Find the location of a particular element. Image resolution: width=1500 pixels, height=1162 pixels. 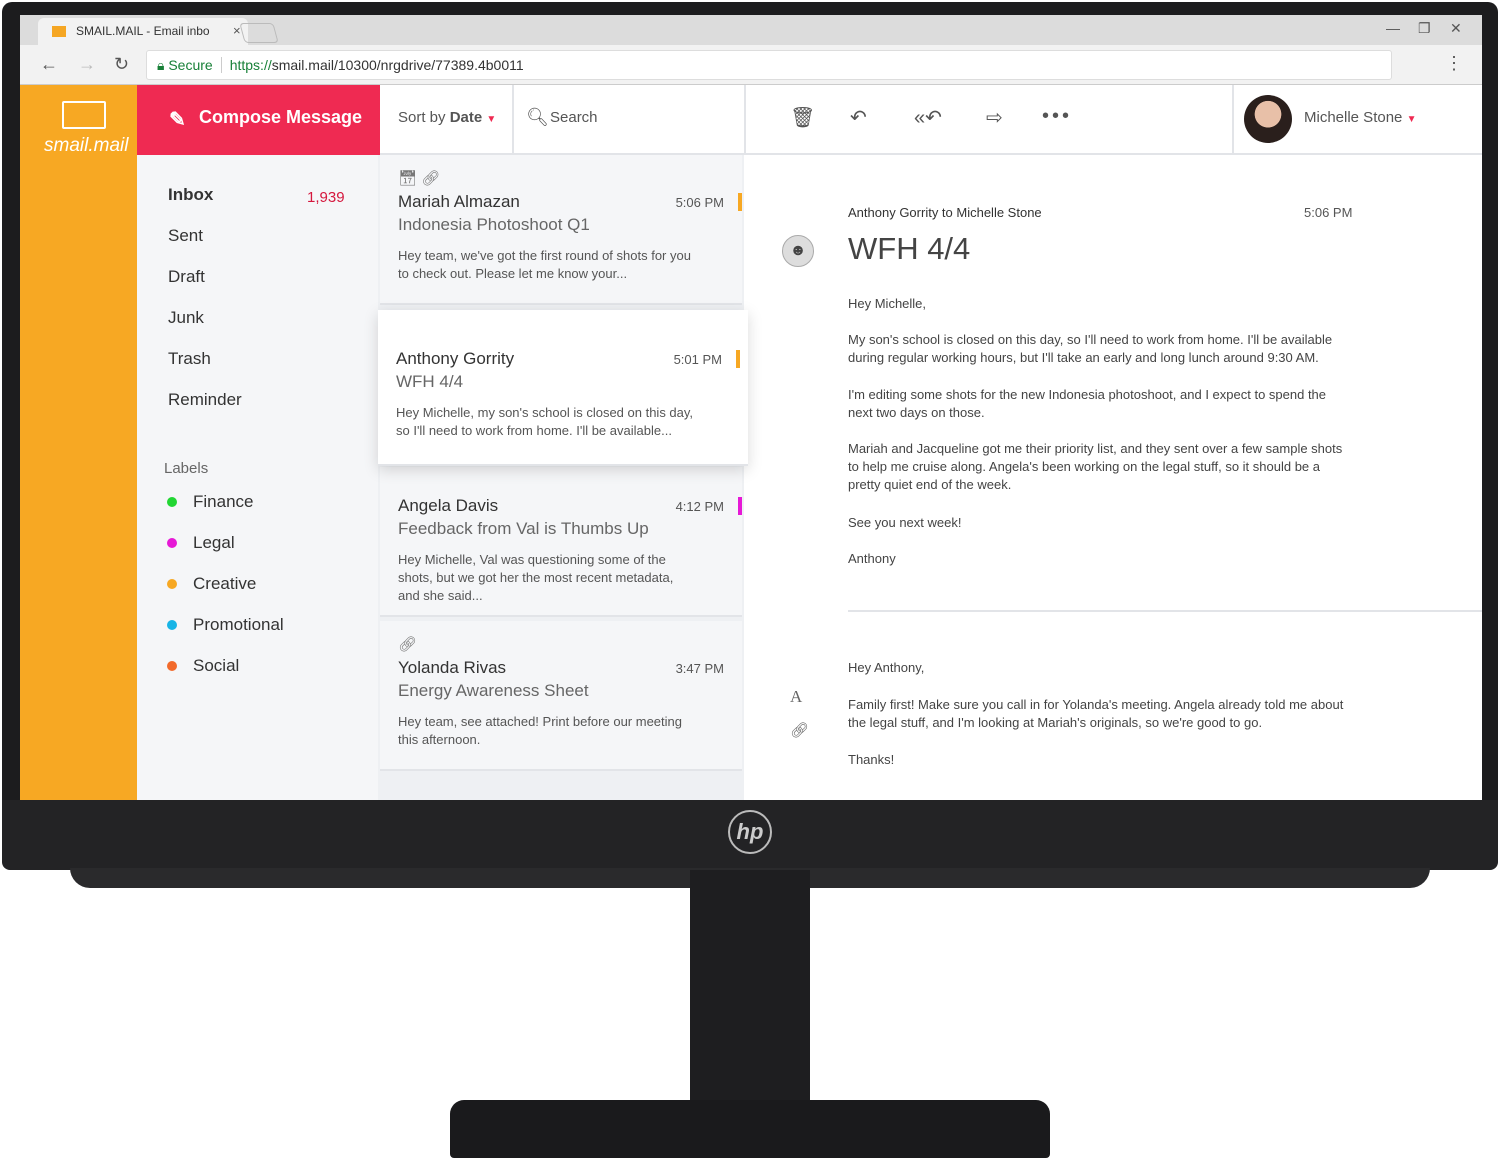

email-subject: WFH 4/4 is located at coordinates (430, 381).